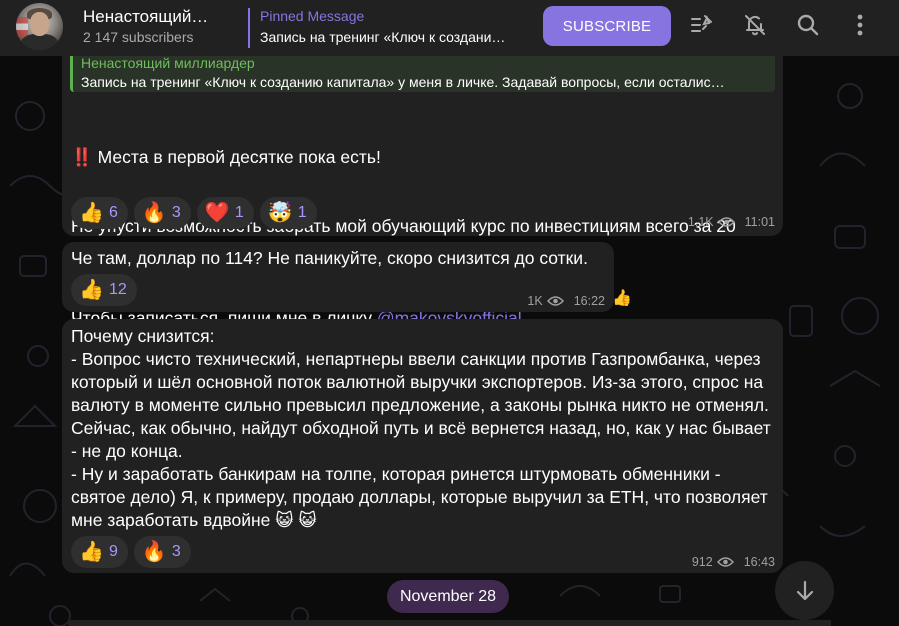 The height and width of the screenshot is (626, 899). I want to click on reaction-count: 6, so click(113, 212).